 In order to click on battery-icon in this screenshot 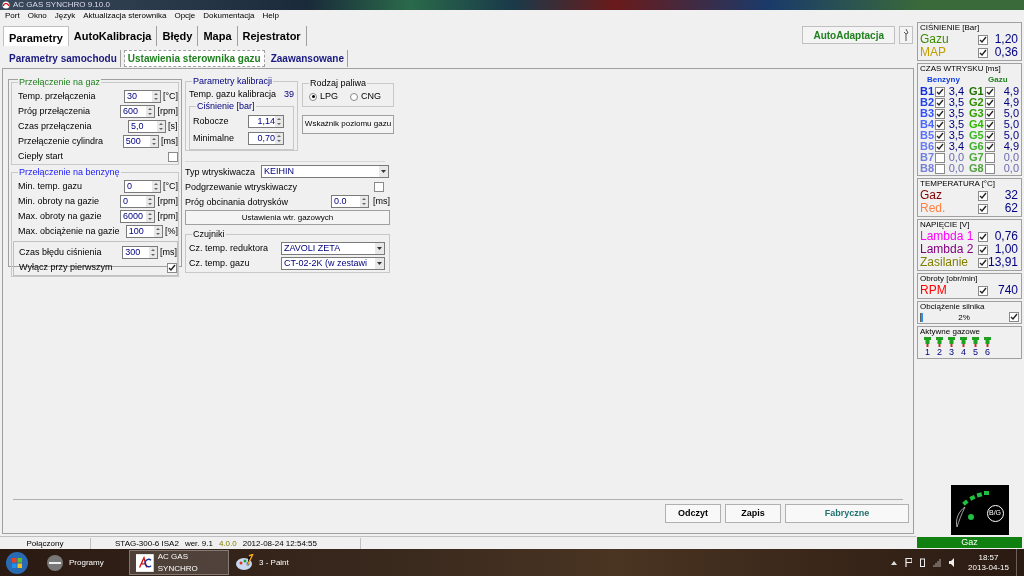, I will do `click(922, 562)`.